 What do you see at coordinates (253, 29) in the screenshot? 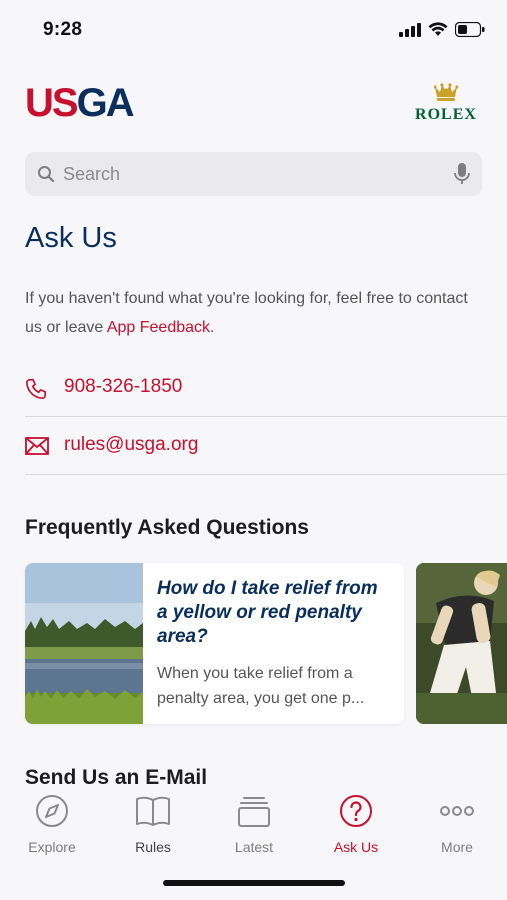
I see `status-bar: 9:28` at bounding box center [253, 29].